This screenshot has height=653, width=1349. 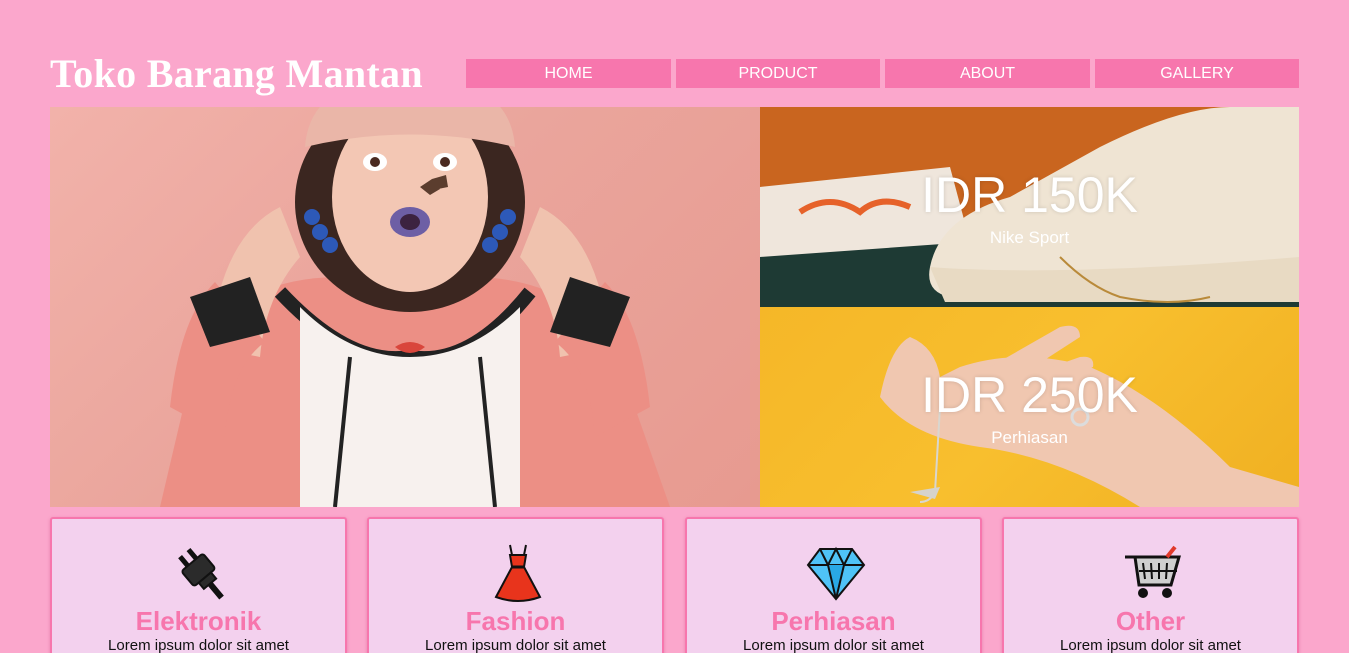 What do you see at coordinates (236, 74) in the screenshot?
I see `brand-logo: Toko Barang Mantan` at bounding box center [236, 74].